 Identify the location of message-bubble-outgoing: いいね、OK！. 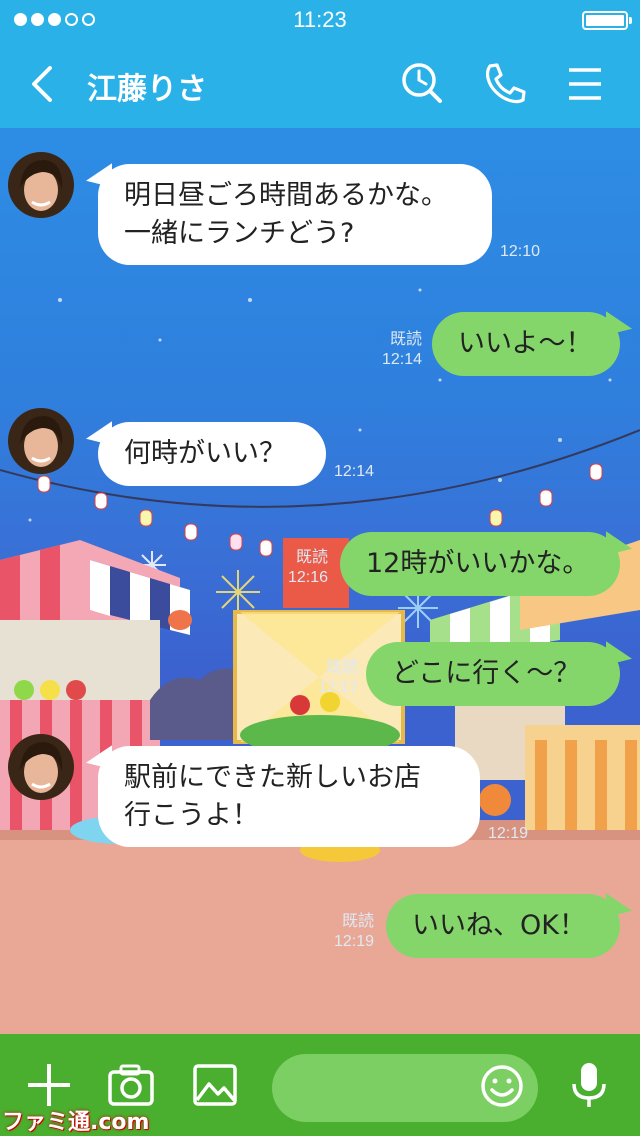
(503, 926).